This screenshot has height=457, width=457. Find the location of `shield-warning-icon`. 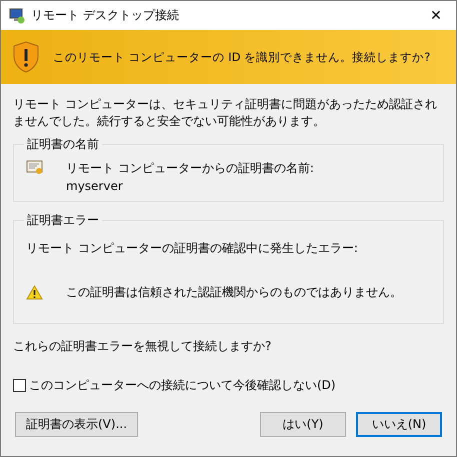

shield-warning-icon is located at coordinates (26, 57).